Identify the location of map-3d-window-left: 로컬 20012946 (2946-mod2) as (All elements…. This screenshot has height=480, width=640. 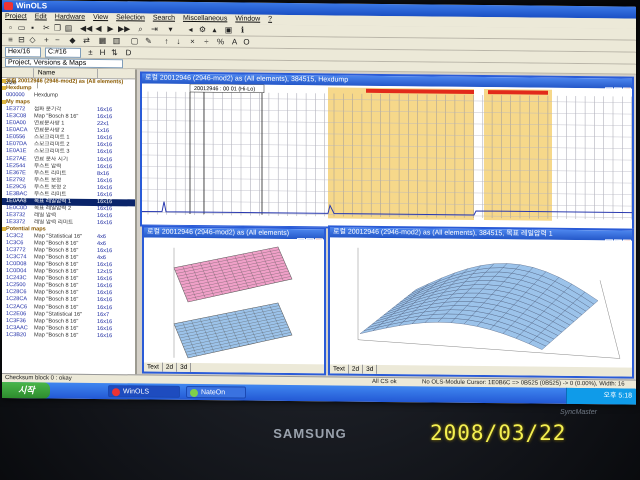
(234, 300).